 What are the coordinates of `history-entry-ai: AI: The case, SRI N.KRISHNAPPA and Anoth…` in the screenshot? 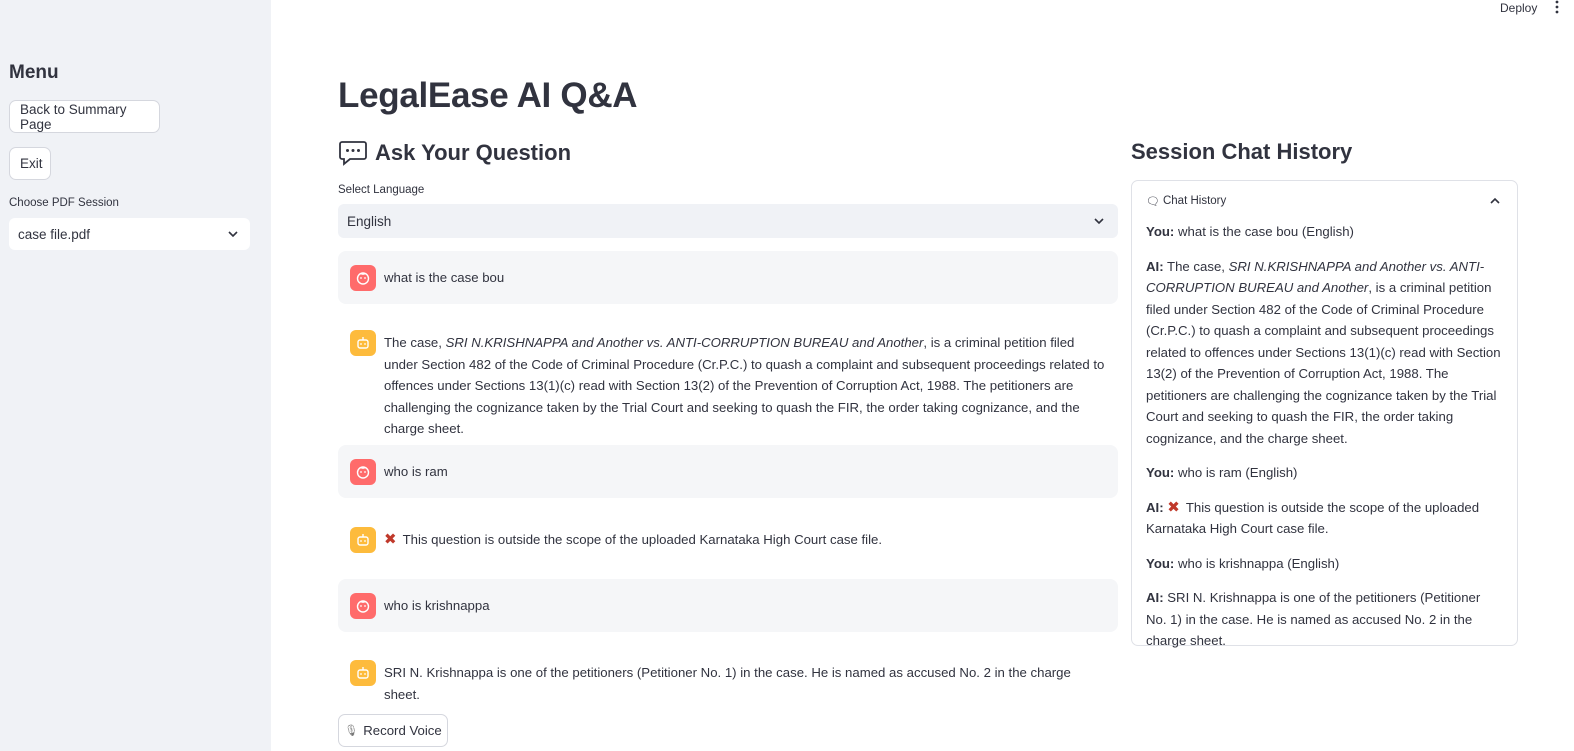 It's located at (1323, 352).